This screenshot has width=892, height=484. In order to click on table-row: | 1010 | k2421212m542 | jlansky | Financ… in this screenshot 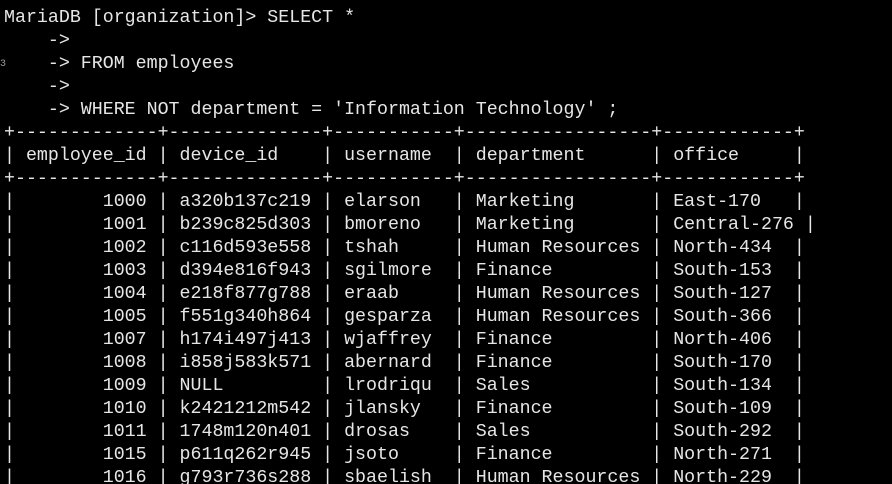, I will do `click(404, 409)`.